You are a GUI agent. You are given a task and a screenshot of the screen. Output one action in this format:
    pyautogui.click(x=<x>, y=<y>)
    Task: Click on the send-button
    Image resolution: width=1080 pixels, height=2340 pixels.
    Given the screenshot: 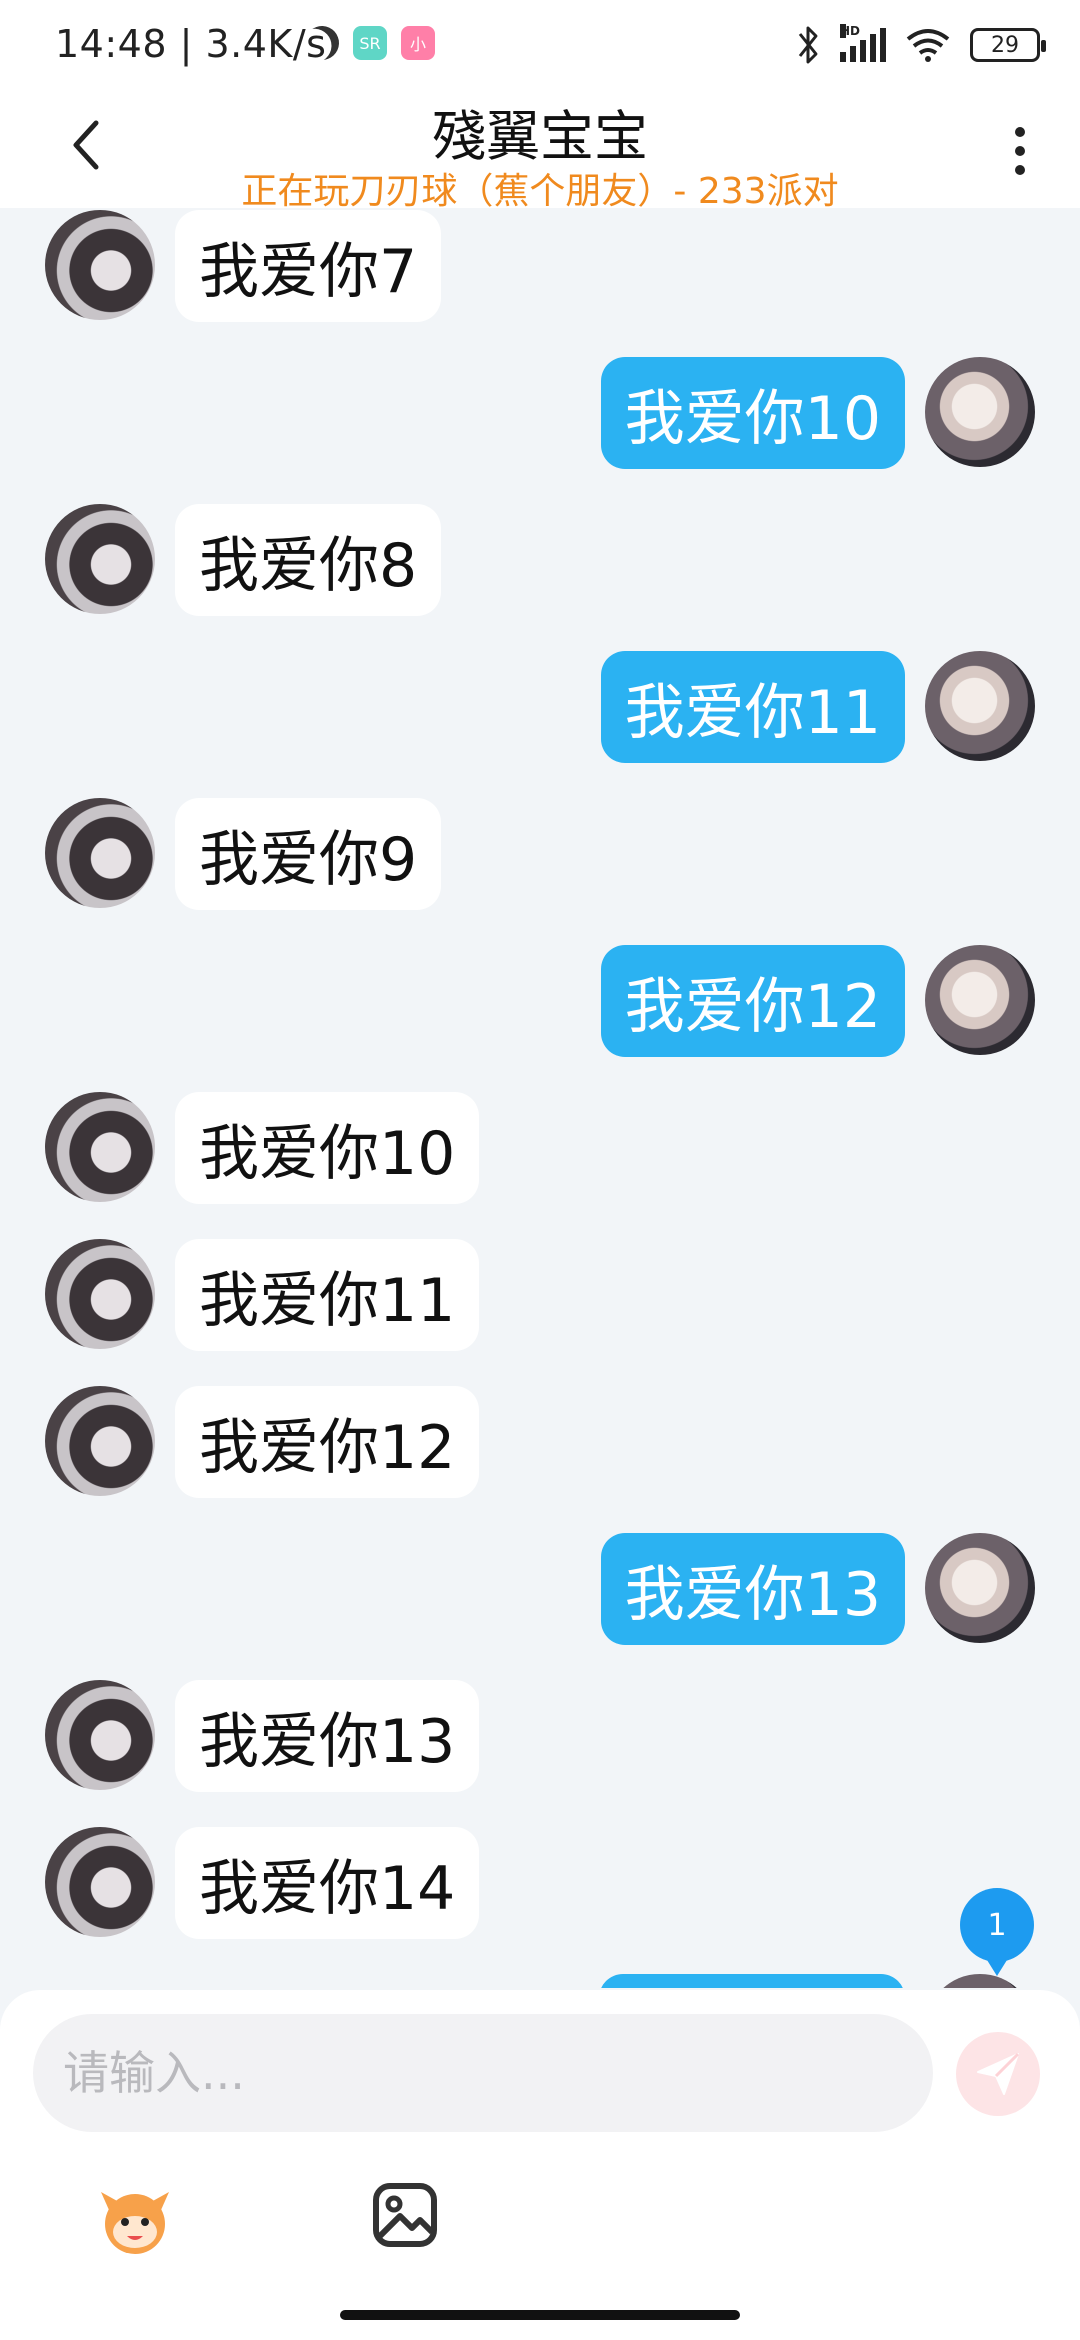 What is the action you would take?
    pyautogui.click(x=998, y=2074)
    